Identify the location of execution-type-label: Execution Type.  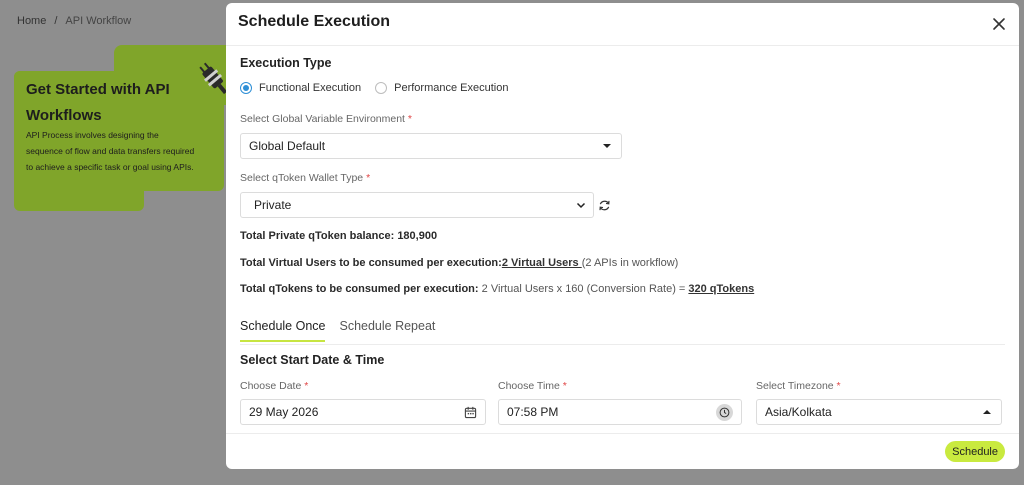
(286, 63).